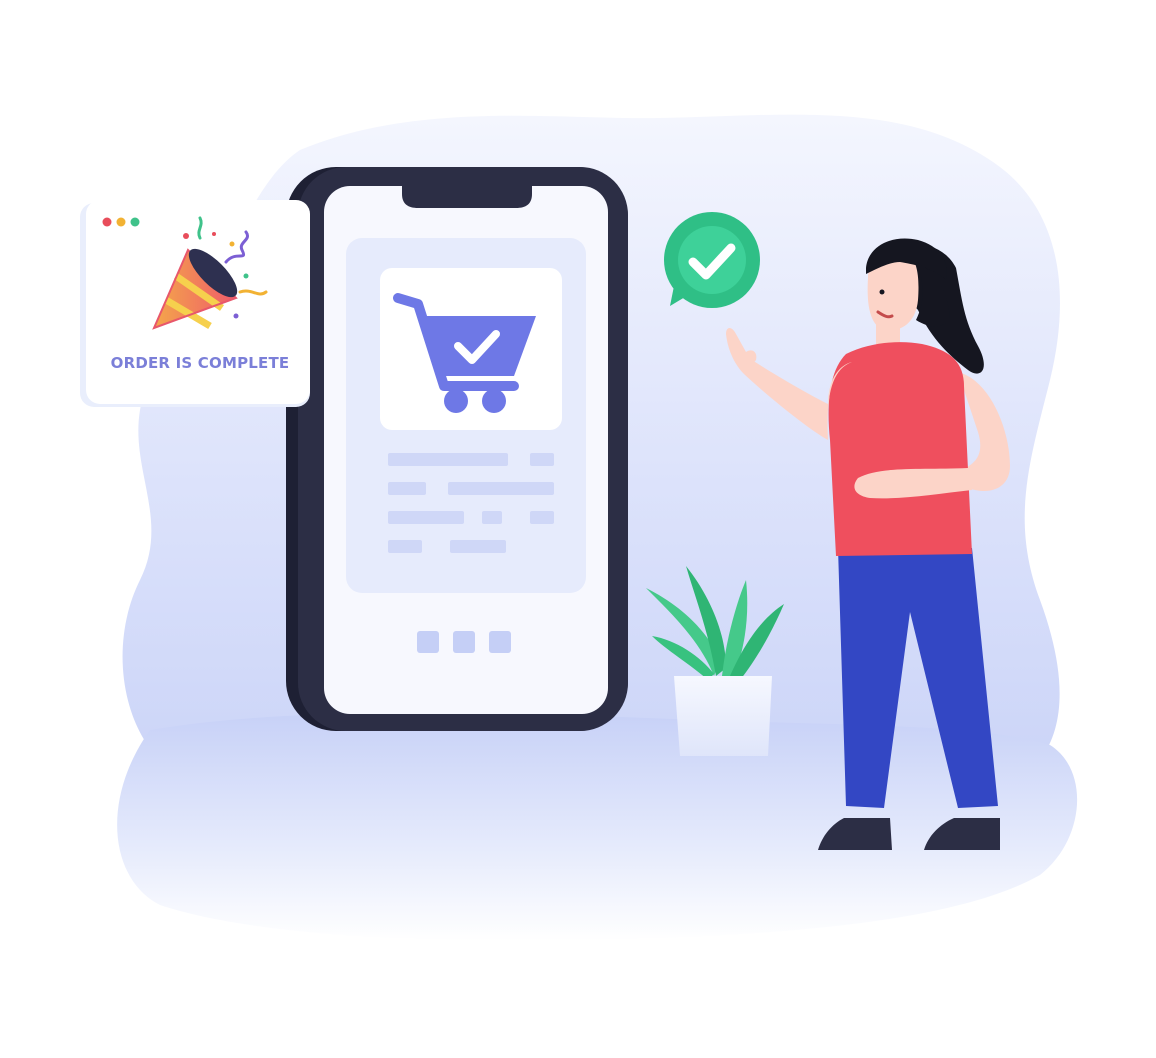 The height and width of the screenshot is (1058, 1156). What do you see at coordinates (107, 222) in the screenshot?
I see `window-dot-red` at bounding box center [107, 222].